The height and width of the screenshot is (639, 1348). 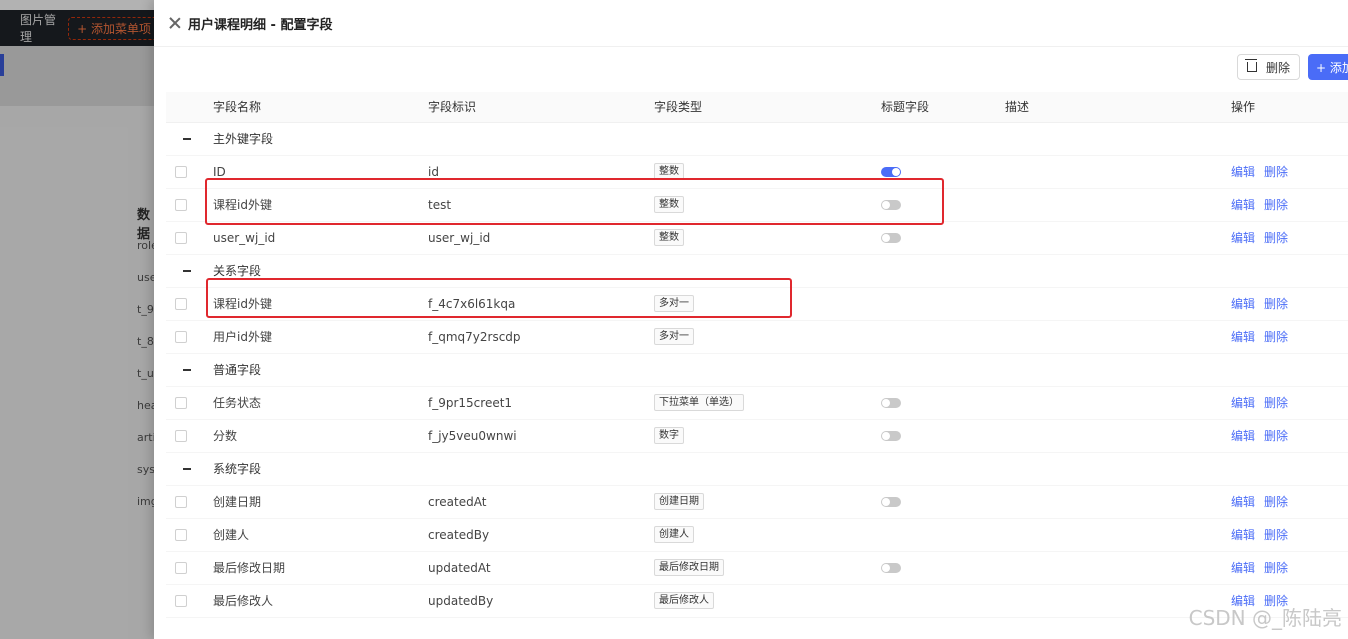 What do you see at coordinates (541, 172) in the screenshot?
I see `field-key: id` at bounding box center [541, 172].